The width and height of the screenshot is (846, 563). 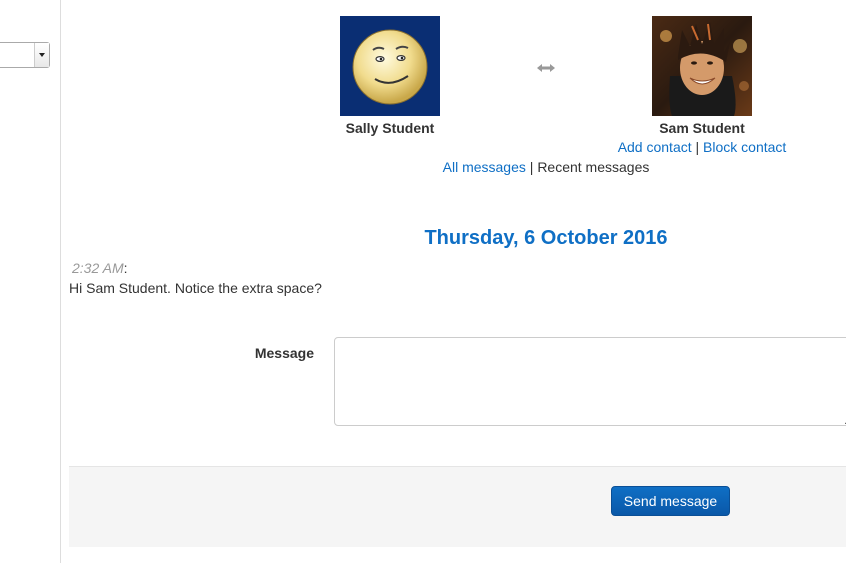 I want to click on swap-arrows-icon, so click(x=546, y=68).